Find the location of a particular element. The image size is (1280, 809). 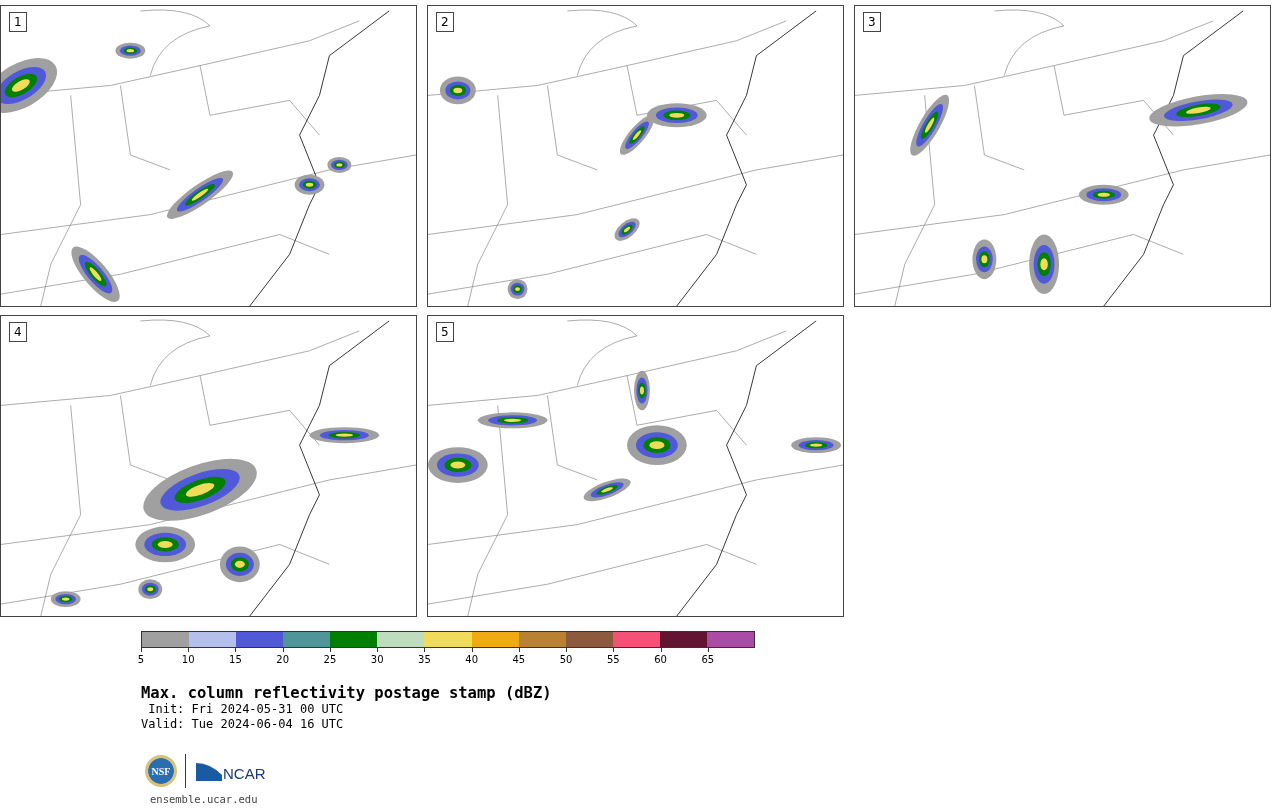

tick-label: 25 is located at coordinates (330, 659).